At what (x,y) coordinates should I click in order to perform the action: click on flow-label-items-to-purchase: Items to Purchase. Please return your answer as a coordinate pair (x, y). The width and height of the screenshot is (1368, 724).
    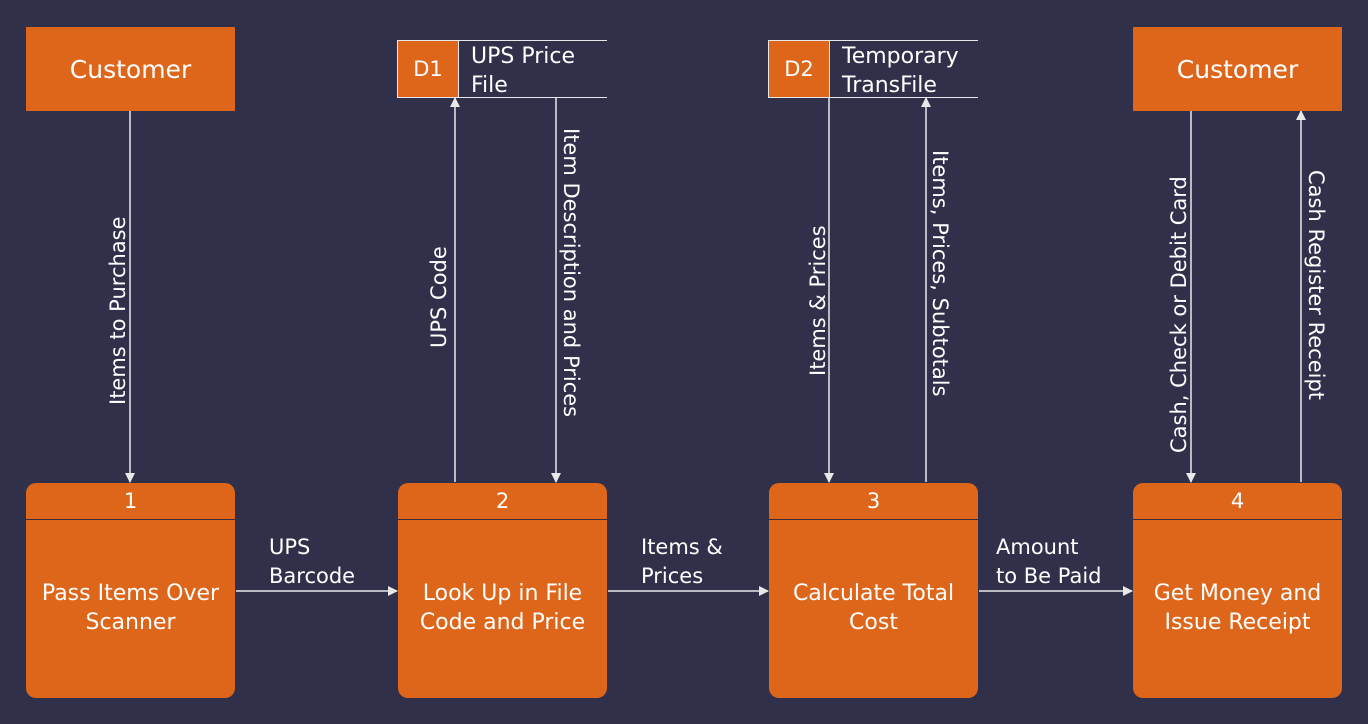
    Looking at the image, I should click on (118, 310).